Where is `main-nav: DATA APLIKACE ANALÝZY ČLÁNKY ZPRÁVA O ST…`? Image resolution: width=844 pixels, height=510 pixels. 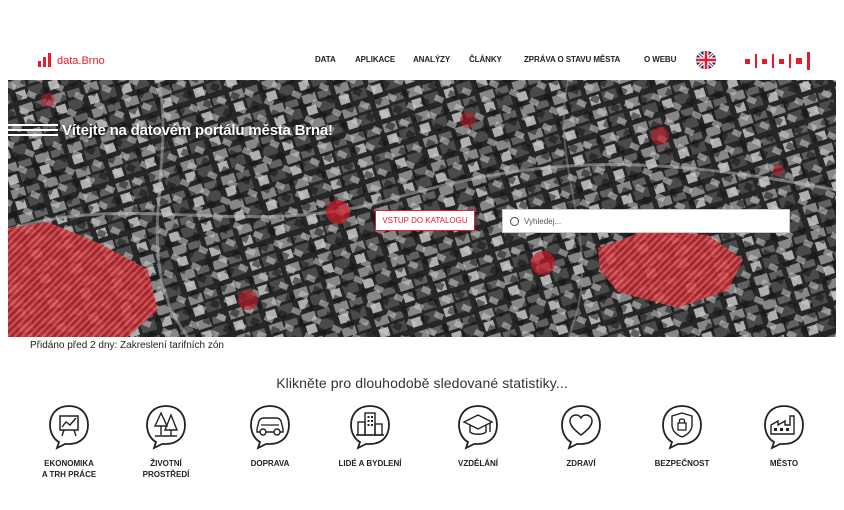 main-nav: DATA APLIKACE ANALÝZY ČLÁNKY ZPRÁVA O ST… is located at coordinates (422, 62).